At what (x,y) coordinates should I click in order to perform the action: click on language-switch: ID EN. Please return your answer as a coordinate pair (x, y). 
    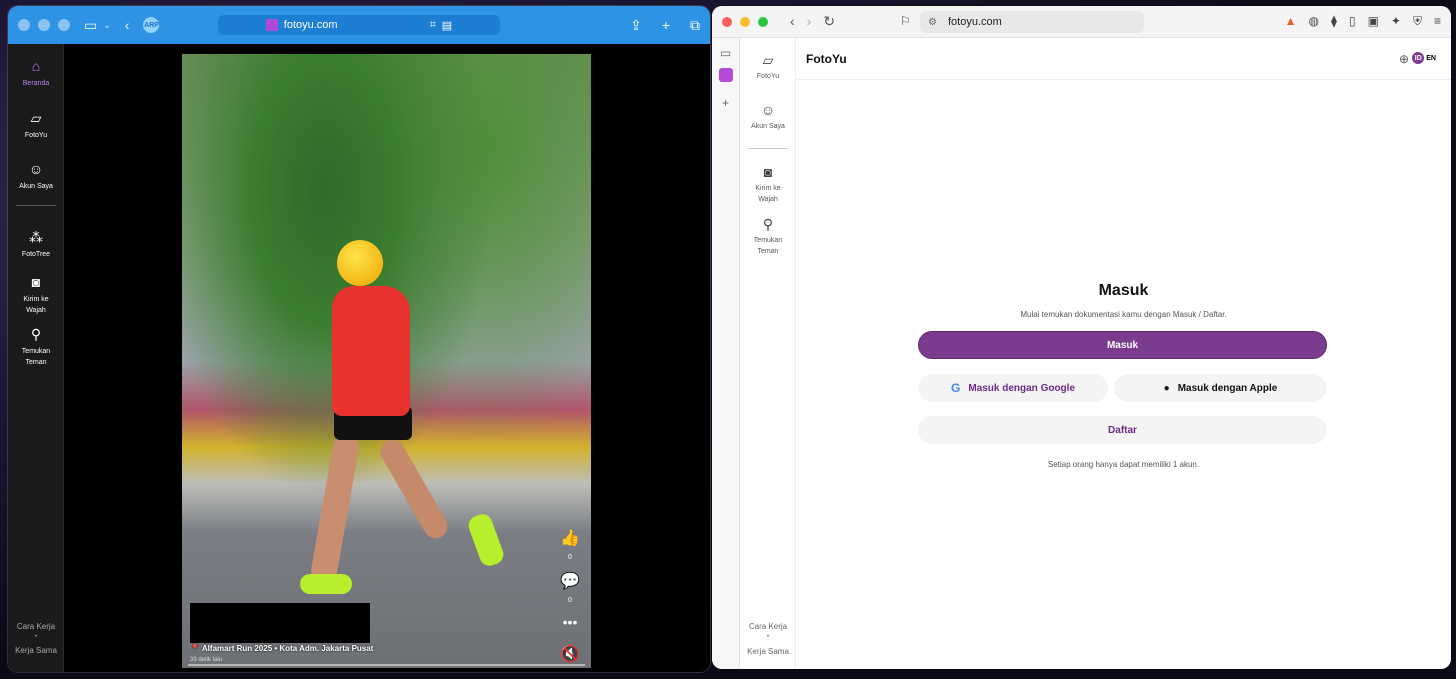
    Looking at the image, I should click on (1424, 58).